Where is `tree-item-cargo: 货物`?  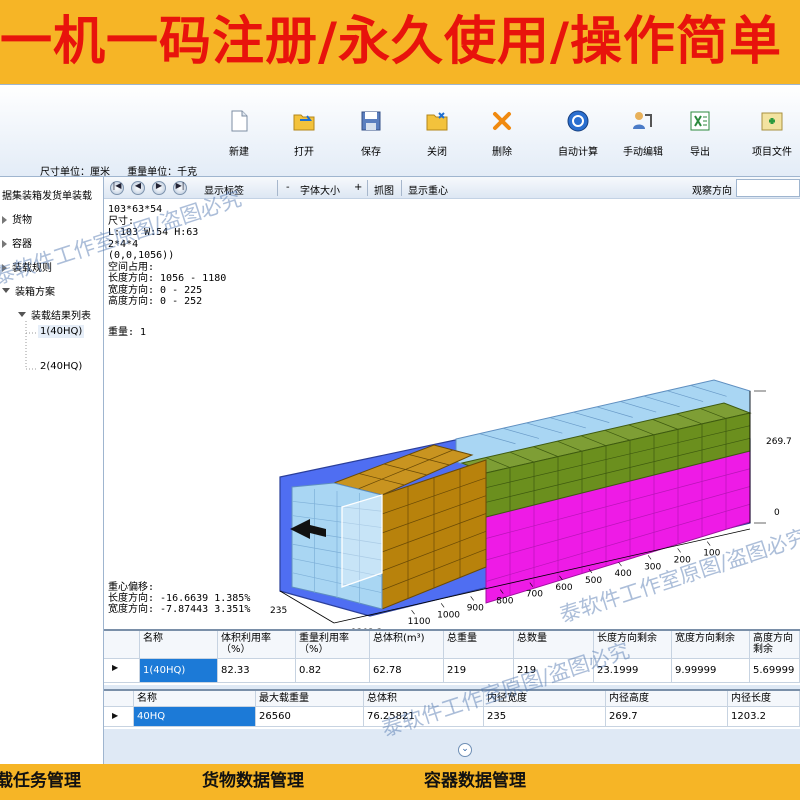 tree-item-cargo: 货物 is located at coordinates (17, 218).